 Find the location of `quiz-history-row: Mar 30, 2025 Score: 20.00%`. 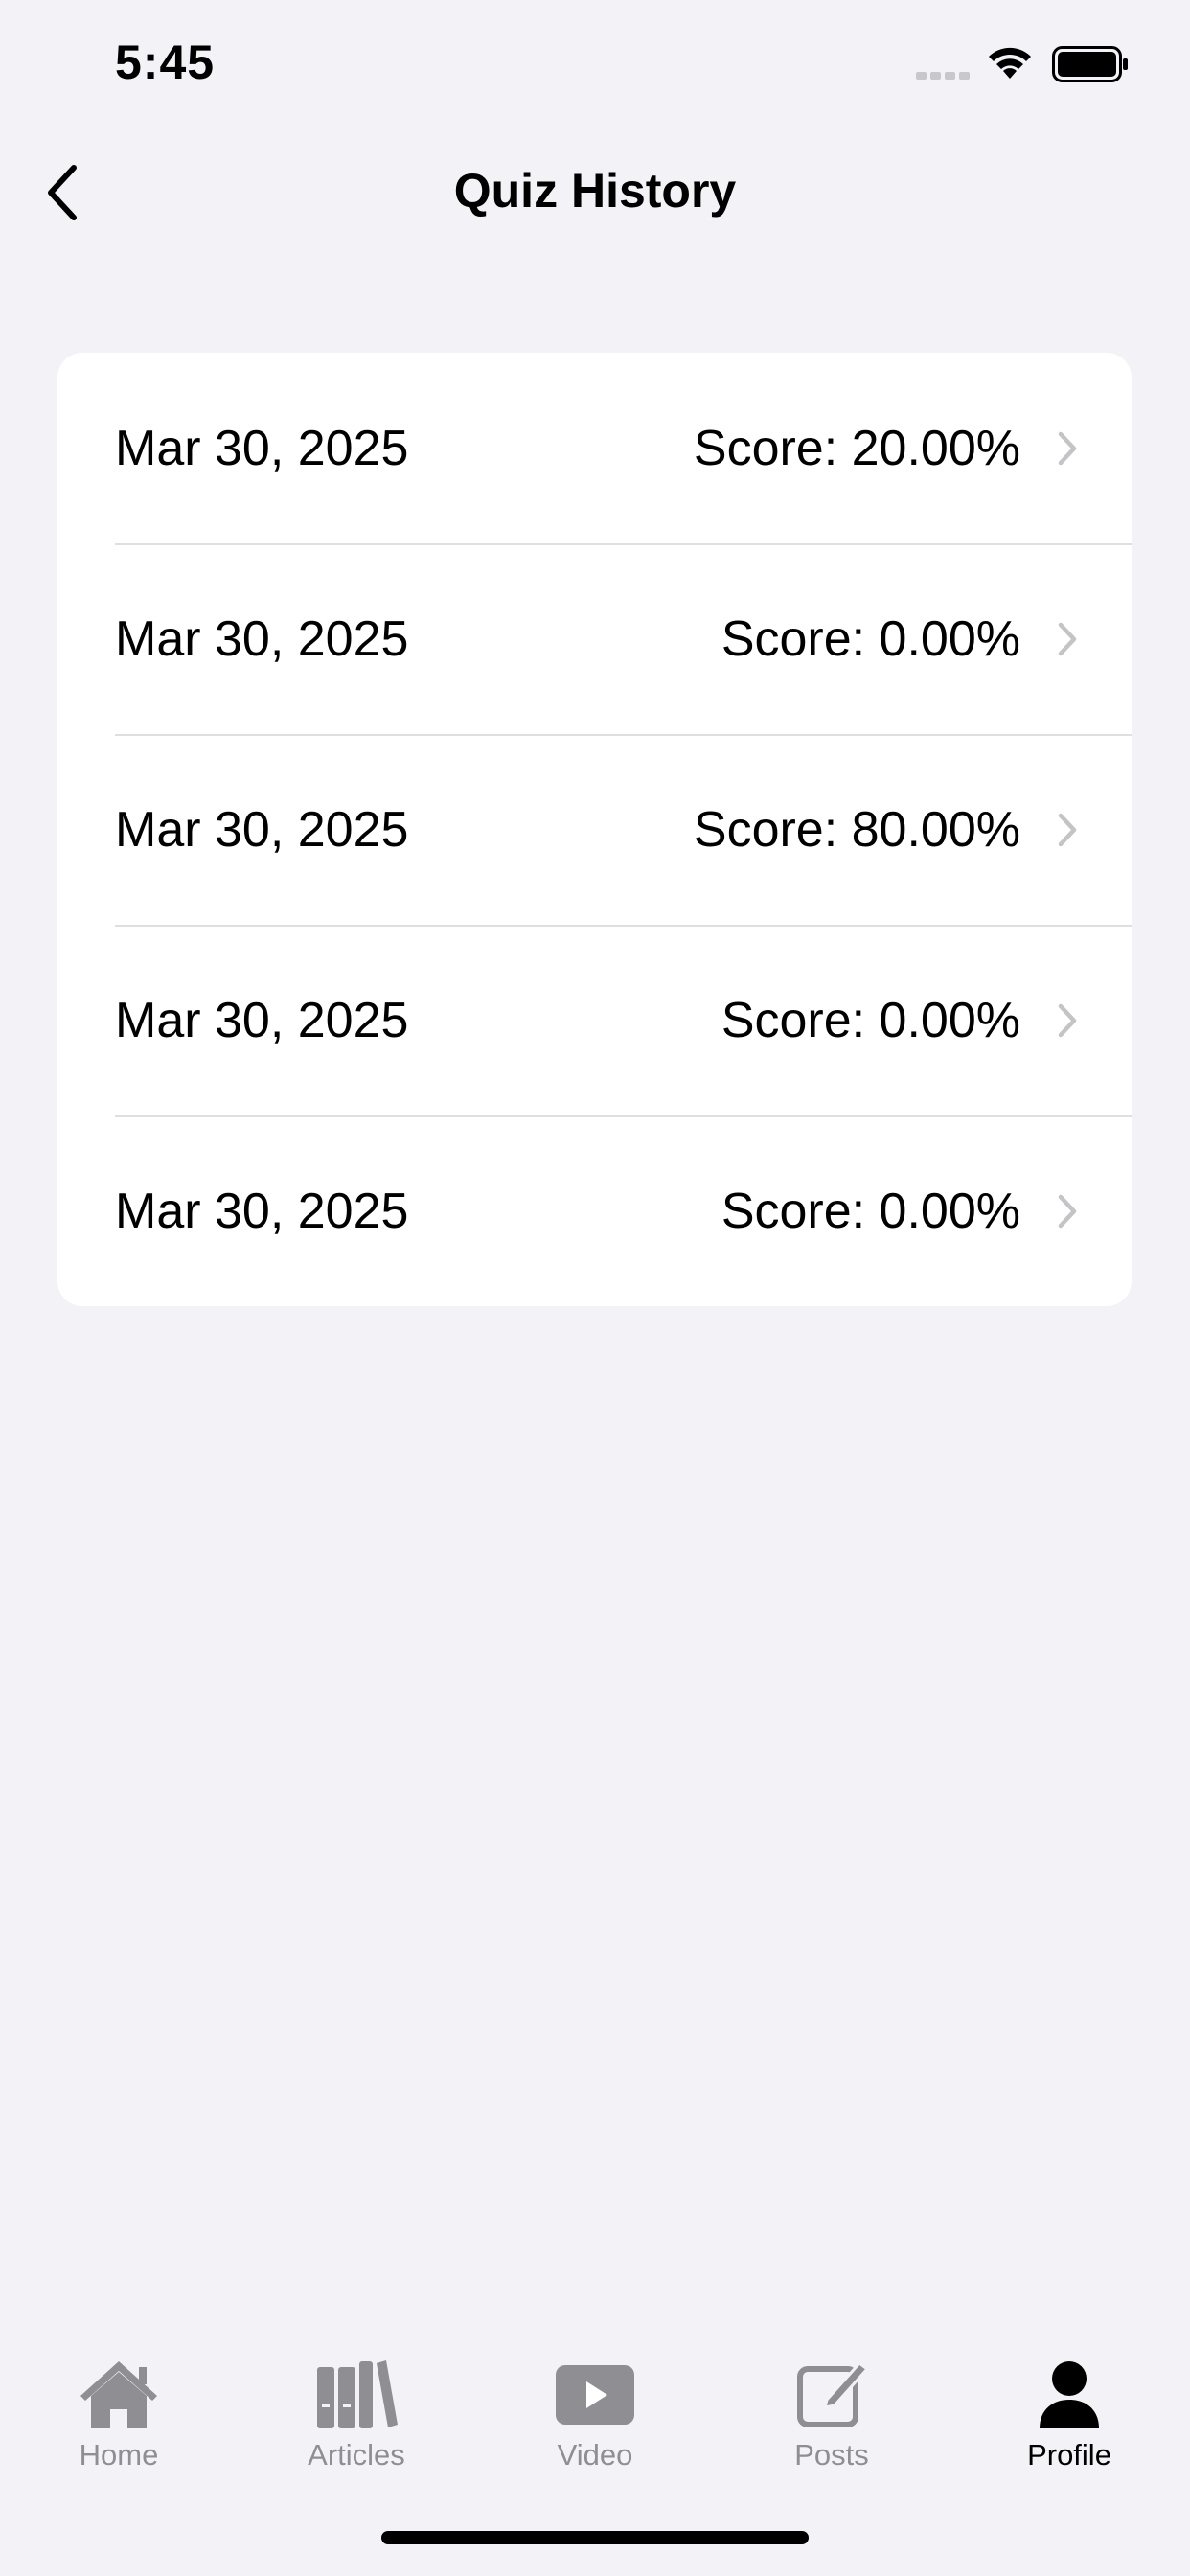

quiz-history-row: Mar 30, 2025 Score: 20.00% is located at coordinates (594, 448).